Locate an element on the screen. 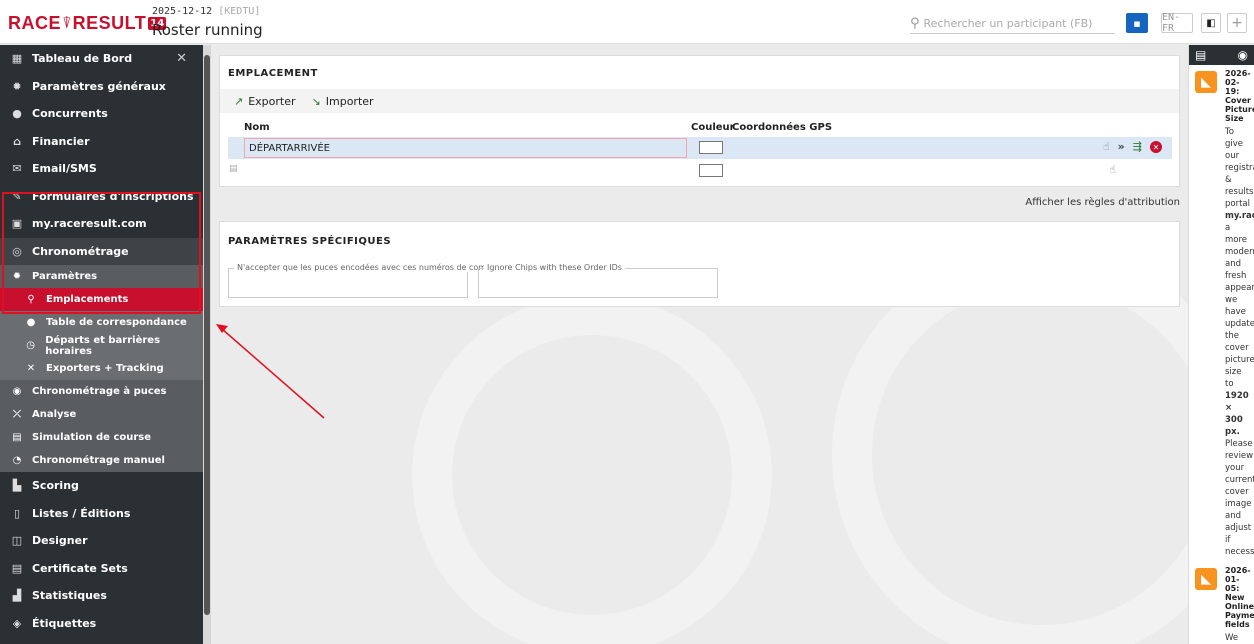  window-icon: ◧ is located at coordinates (1211, 23).